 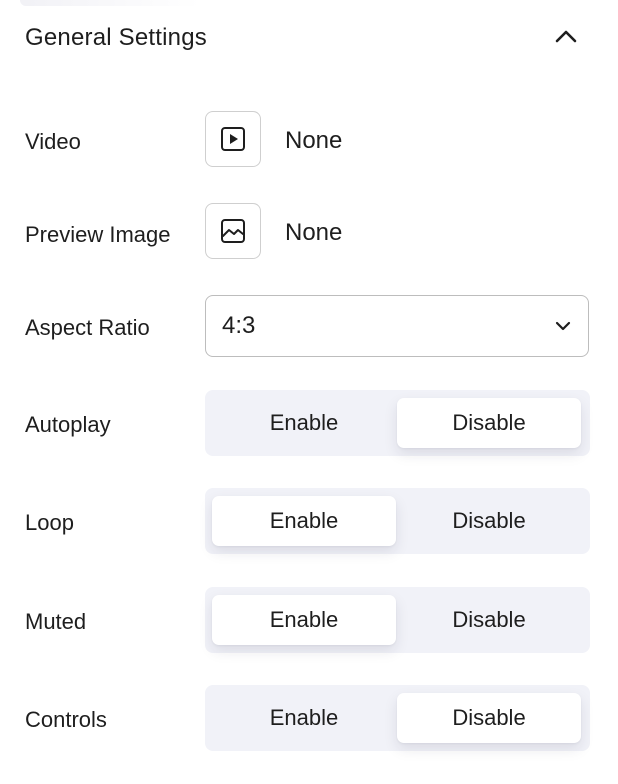 What do you see at coordinates (397, 326) in the screenshot?
I see `aspect-ratio-select: 4:3` at bounding box center [397, 326].